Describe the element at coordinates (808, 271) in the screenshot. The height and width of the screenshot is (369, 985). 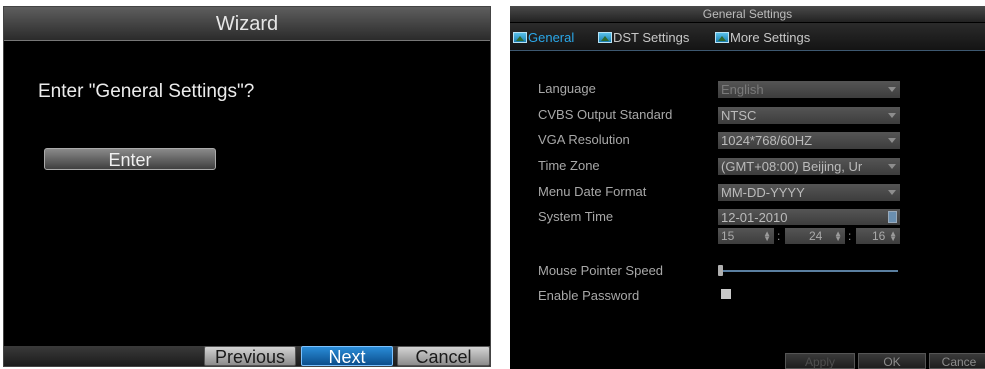
I see `mouse-speed-slider` at that location.